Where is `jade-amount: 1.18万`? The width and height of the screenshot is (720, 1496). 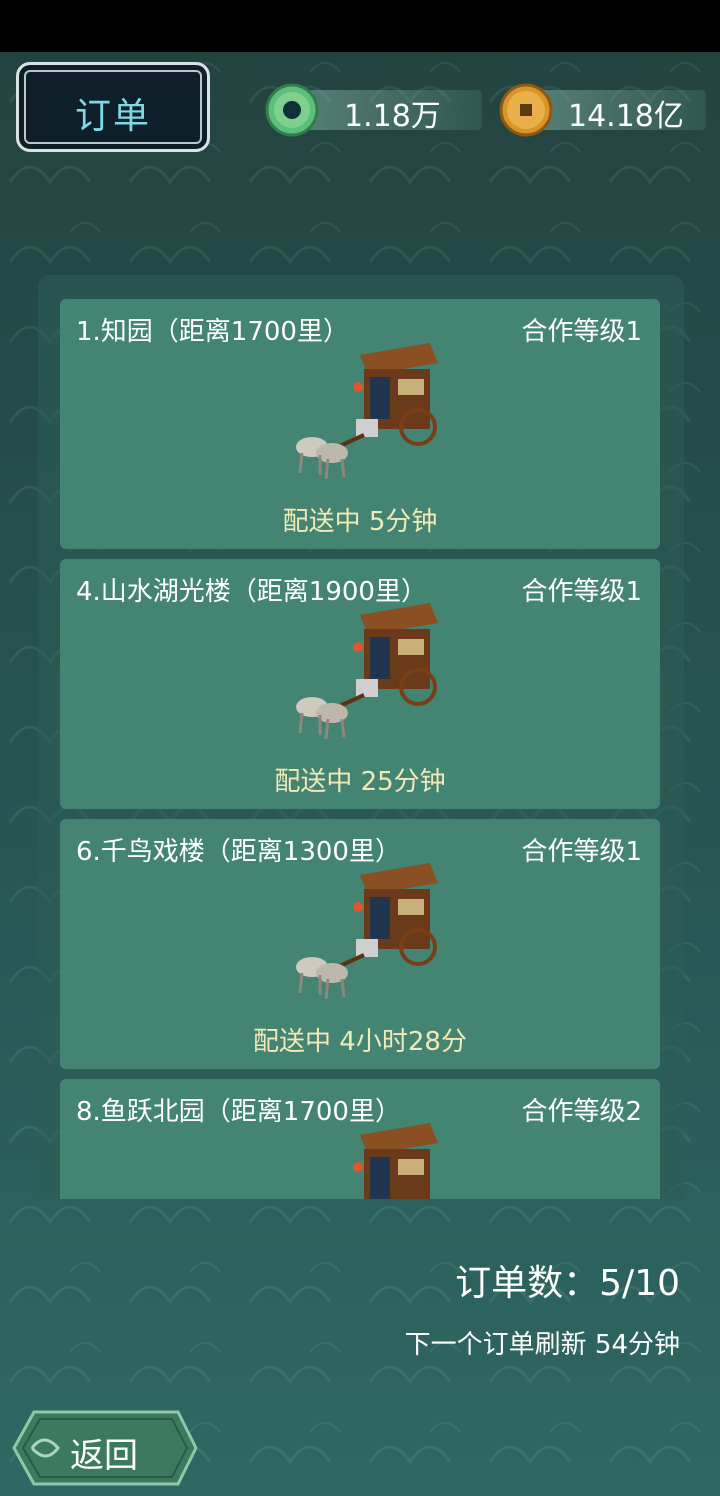
jade-amount: 1.18万 is located at coordinates (392, 116).